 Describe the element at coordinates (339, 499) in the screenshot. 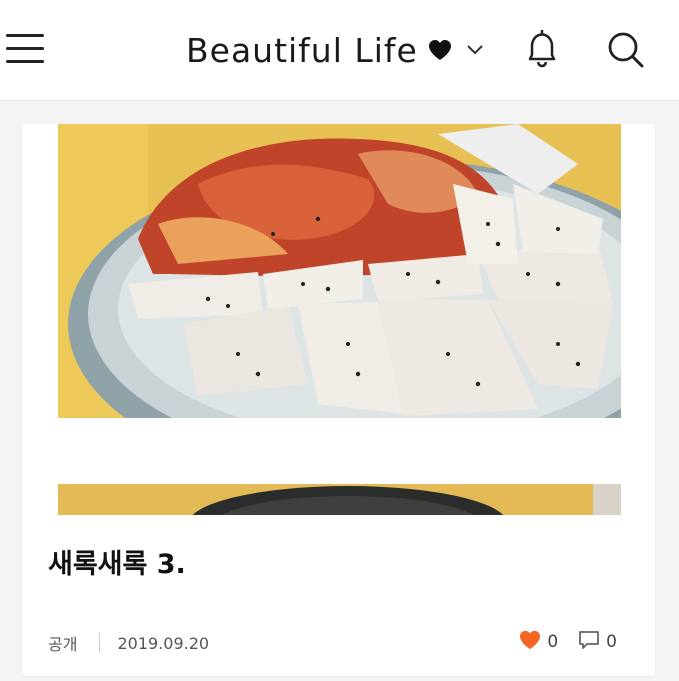

I see `post-photo-dish-partial` at that location.